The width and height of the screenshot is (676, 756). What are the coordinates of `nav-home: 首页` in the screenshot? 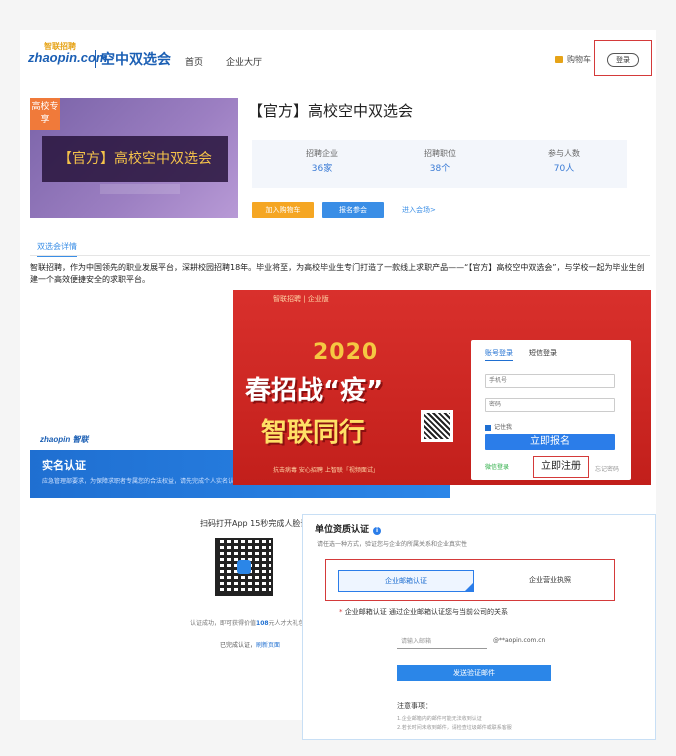 It's located at (194, 61).